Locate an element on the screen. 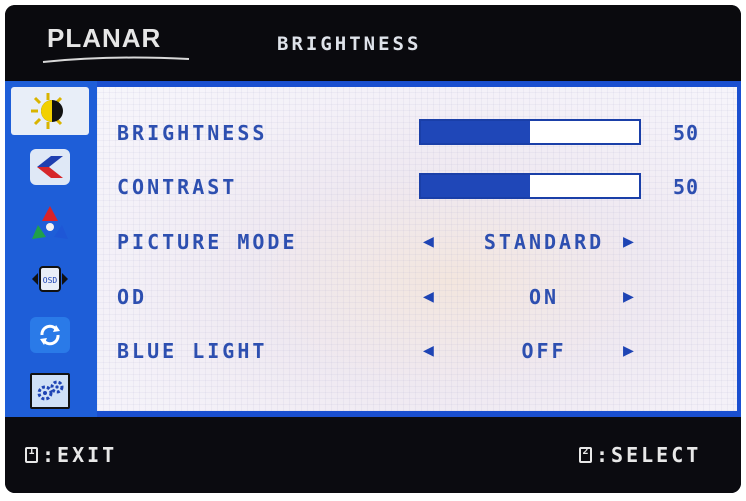 The height and width of the screenshot is (501, 746). picture-mode-label: PICTURE MODE is located at coordinates (207, 242).